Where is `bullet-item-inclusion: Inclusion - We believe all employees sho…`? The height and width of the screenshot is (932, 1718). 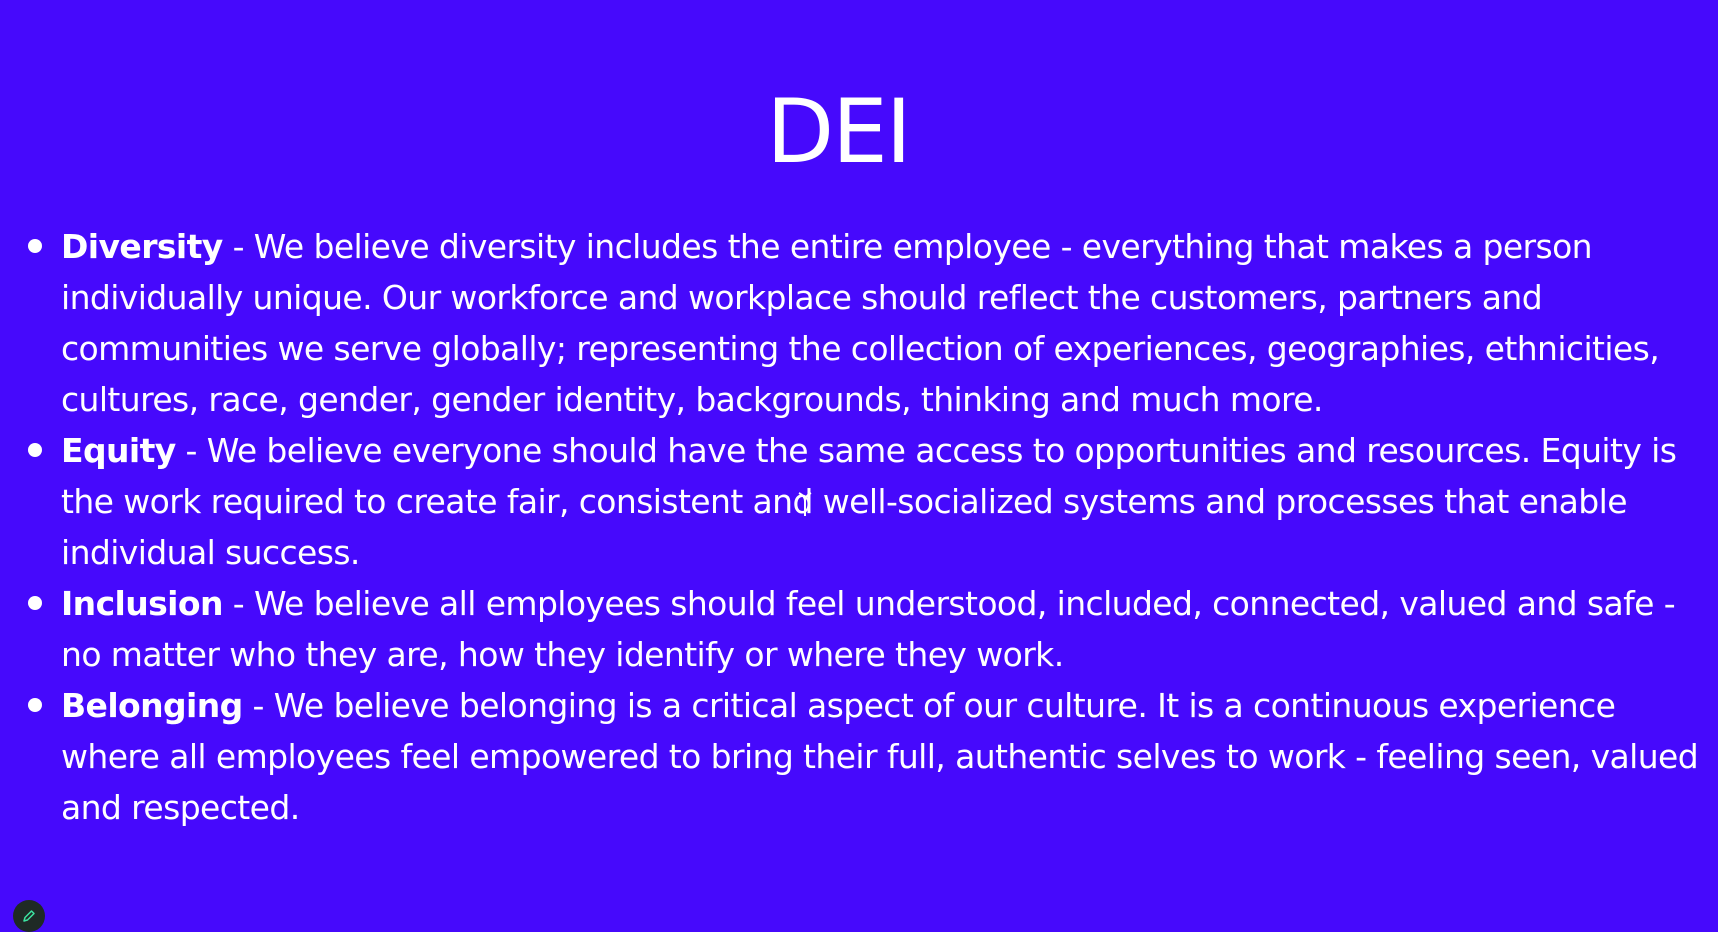
bullet-item-inclusion: Inclusion - We believe all employees sho… is located at coordinates (856, 629).